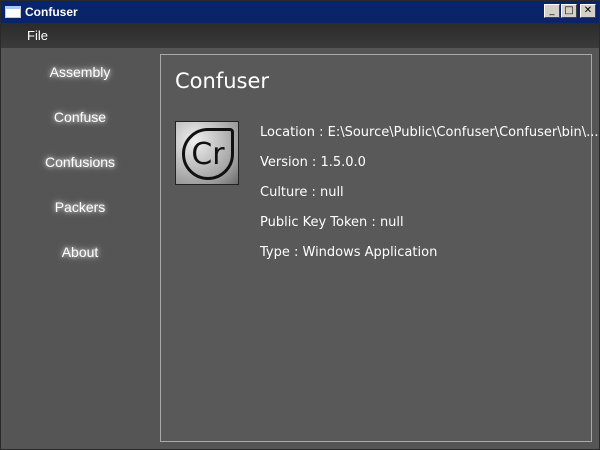 This screenshot has height=450, width=600. What do you see at coordinates (332, 222) in the screenshot?
I see `public-key-token-text: Public Key Token : null` at bounding box center [332, 222].